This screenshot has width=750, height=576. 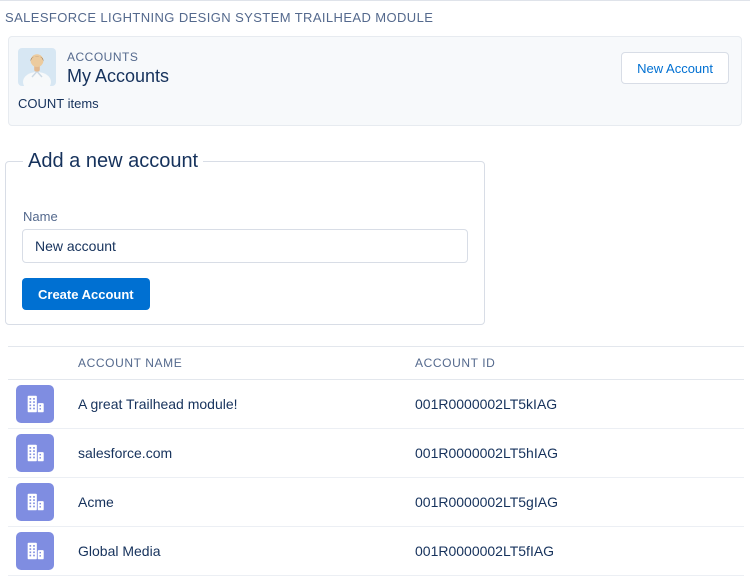 What do you see at coordinates (113, 161) in the screenshot?
I see `form-legend: Add a new account` at bounding box center [113, 161].